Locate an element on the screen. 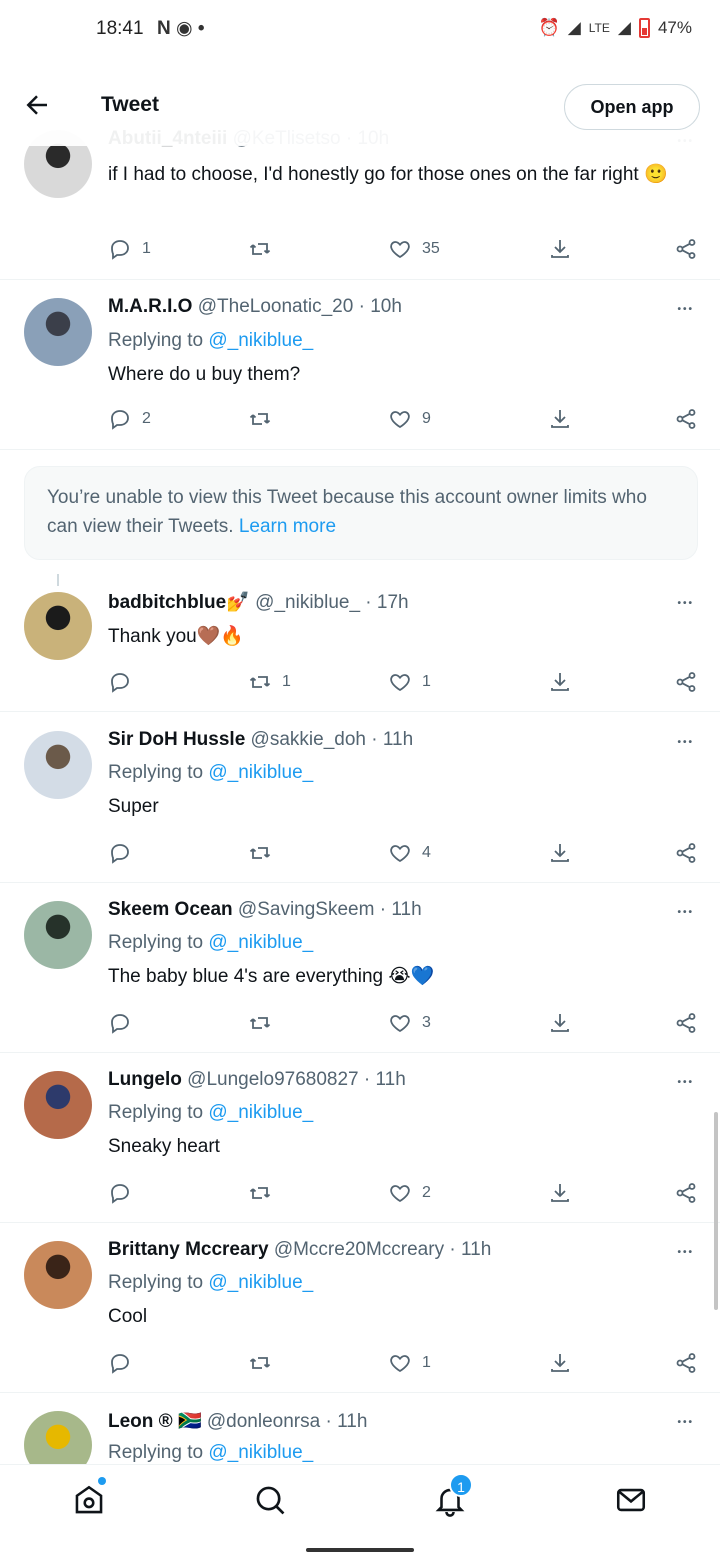 Image resolution: width=720 pixels, height=1560 pixels. like-button: 3 is located at coordinates (409, 1023).